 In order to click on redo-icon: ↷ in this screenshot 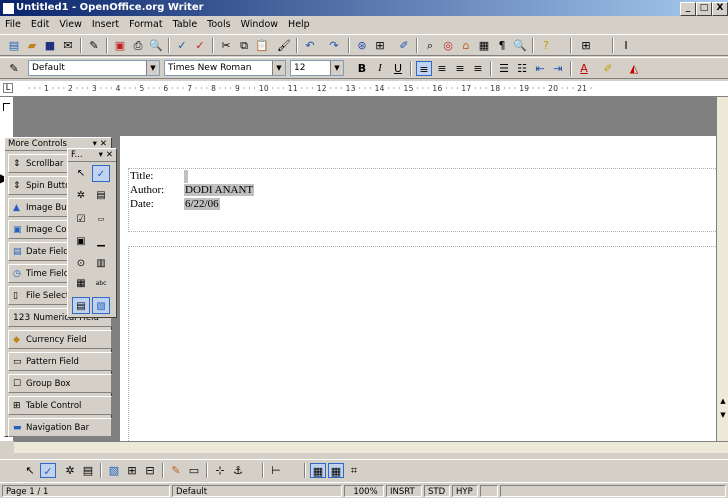, I will do `click(334, 45)`.